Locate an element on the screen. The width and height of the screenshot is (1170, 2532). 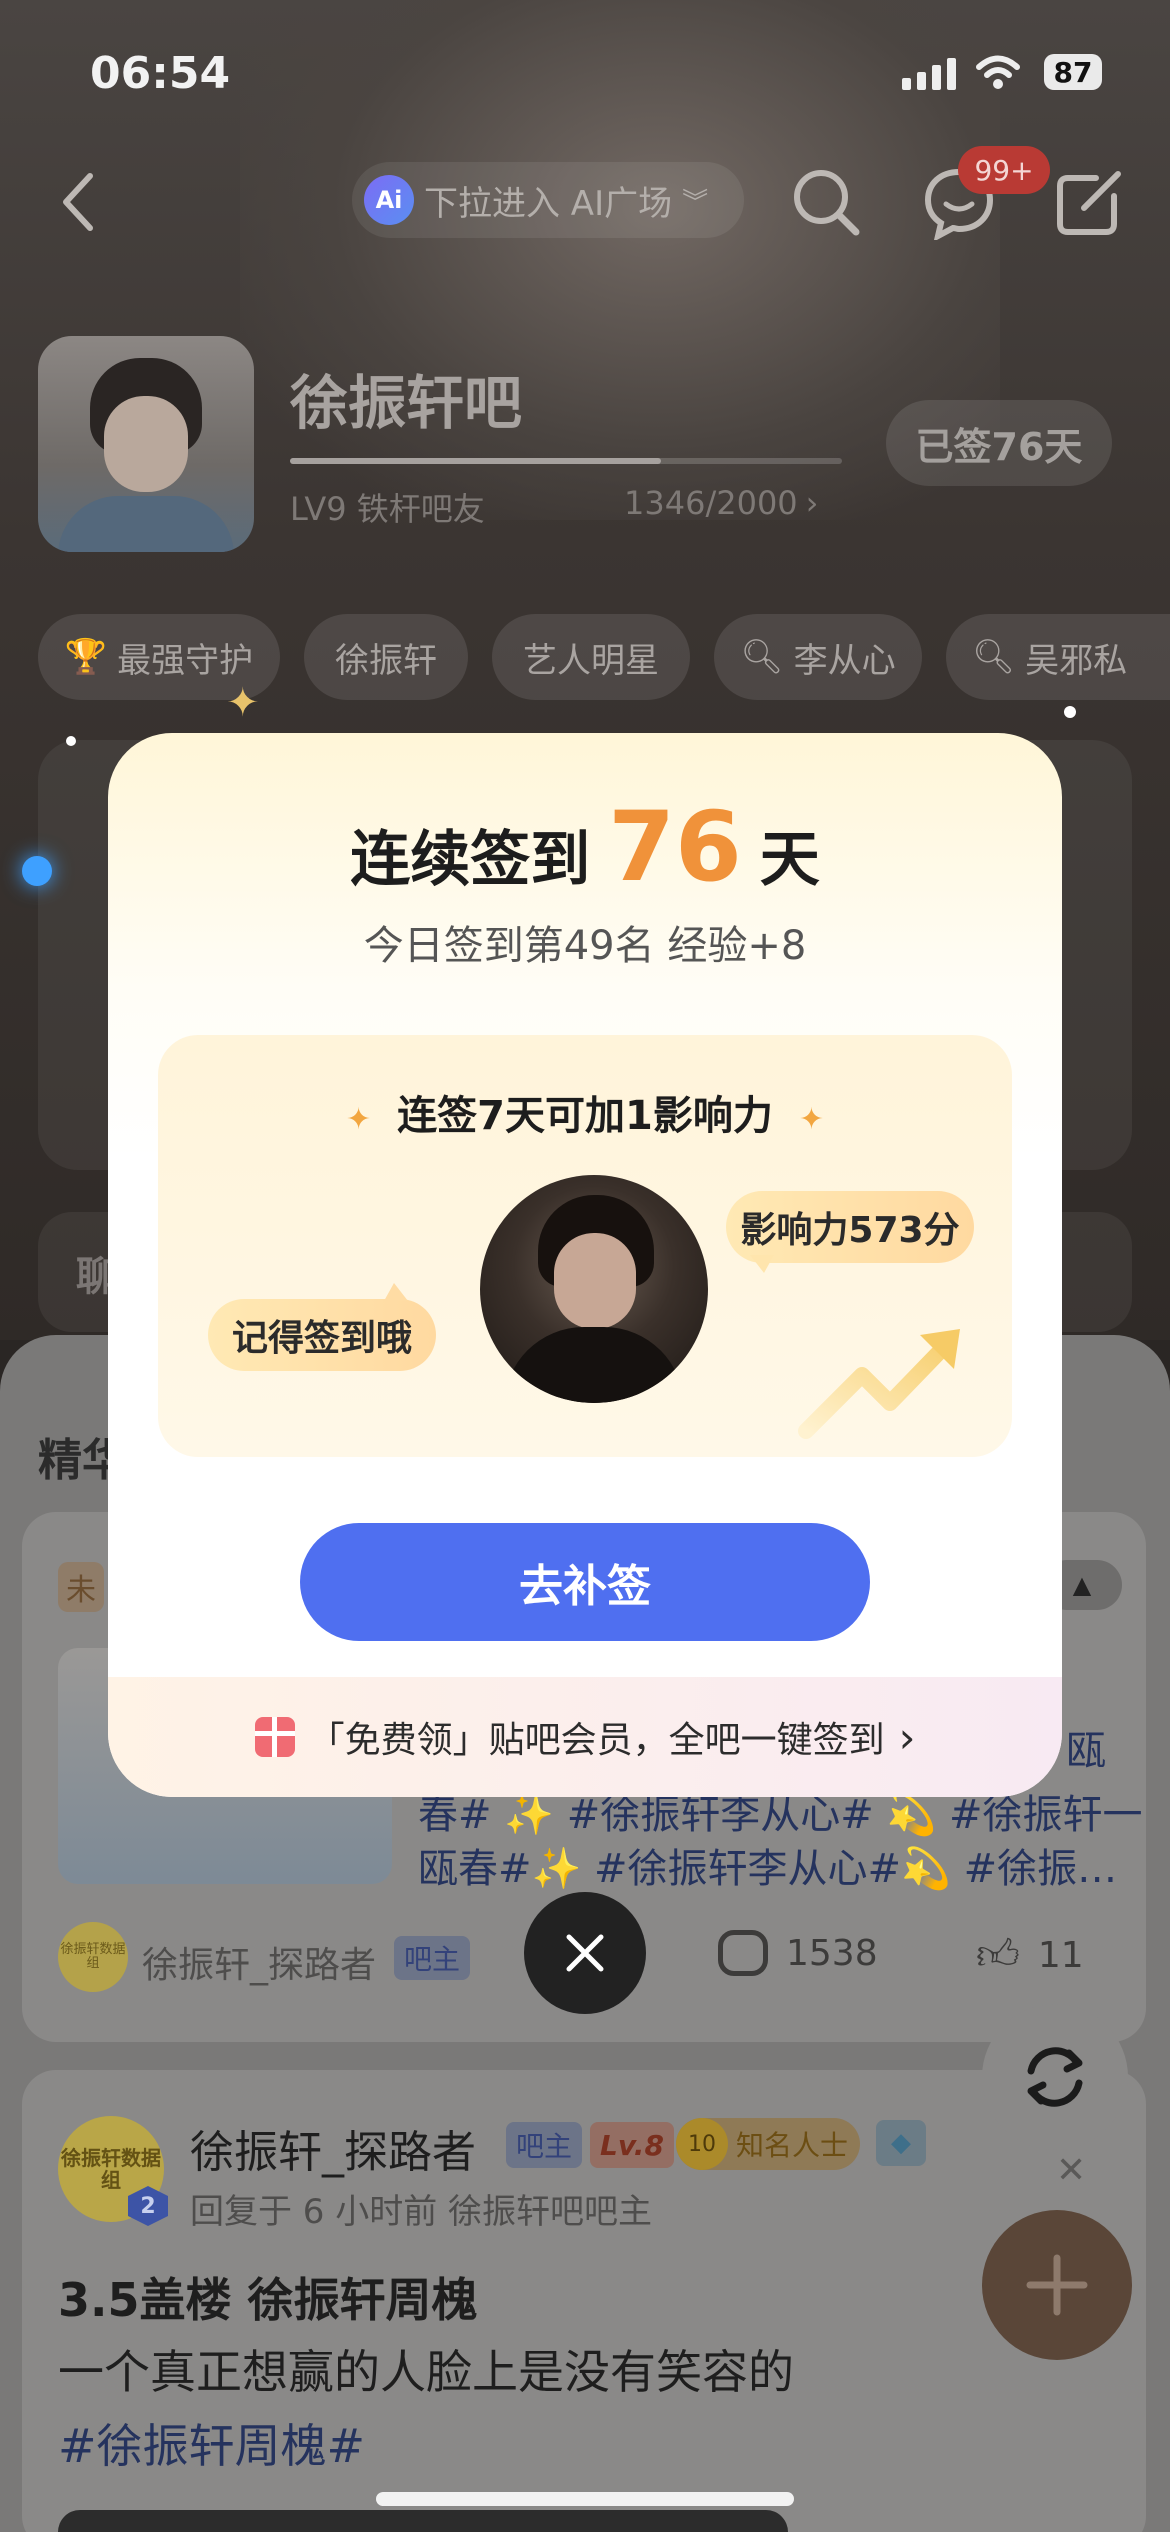
refresh-icon is located at coordinates (1055, 2077).